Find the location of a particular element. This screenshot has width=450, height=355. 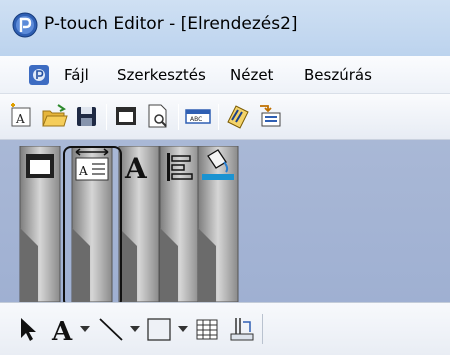

palette-strip-text: A is located at coordinates (139, 224).